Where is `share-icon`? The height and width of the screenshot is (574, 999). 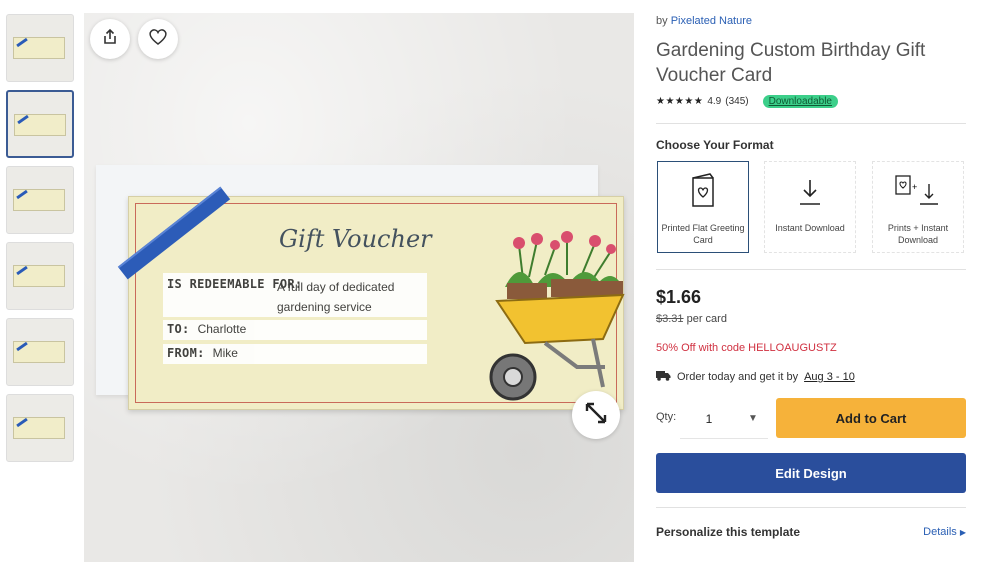 share-icon is located at coordinates (110, 39).